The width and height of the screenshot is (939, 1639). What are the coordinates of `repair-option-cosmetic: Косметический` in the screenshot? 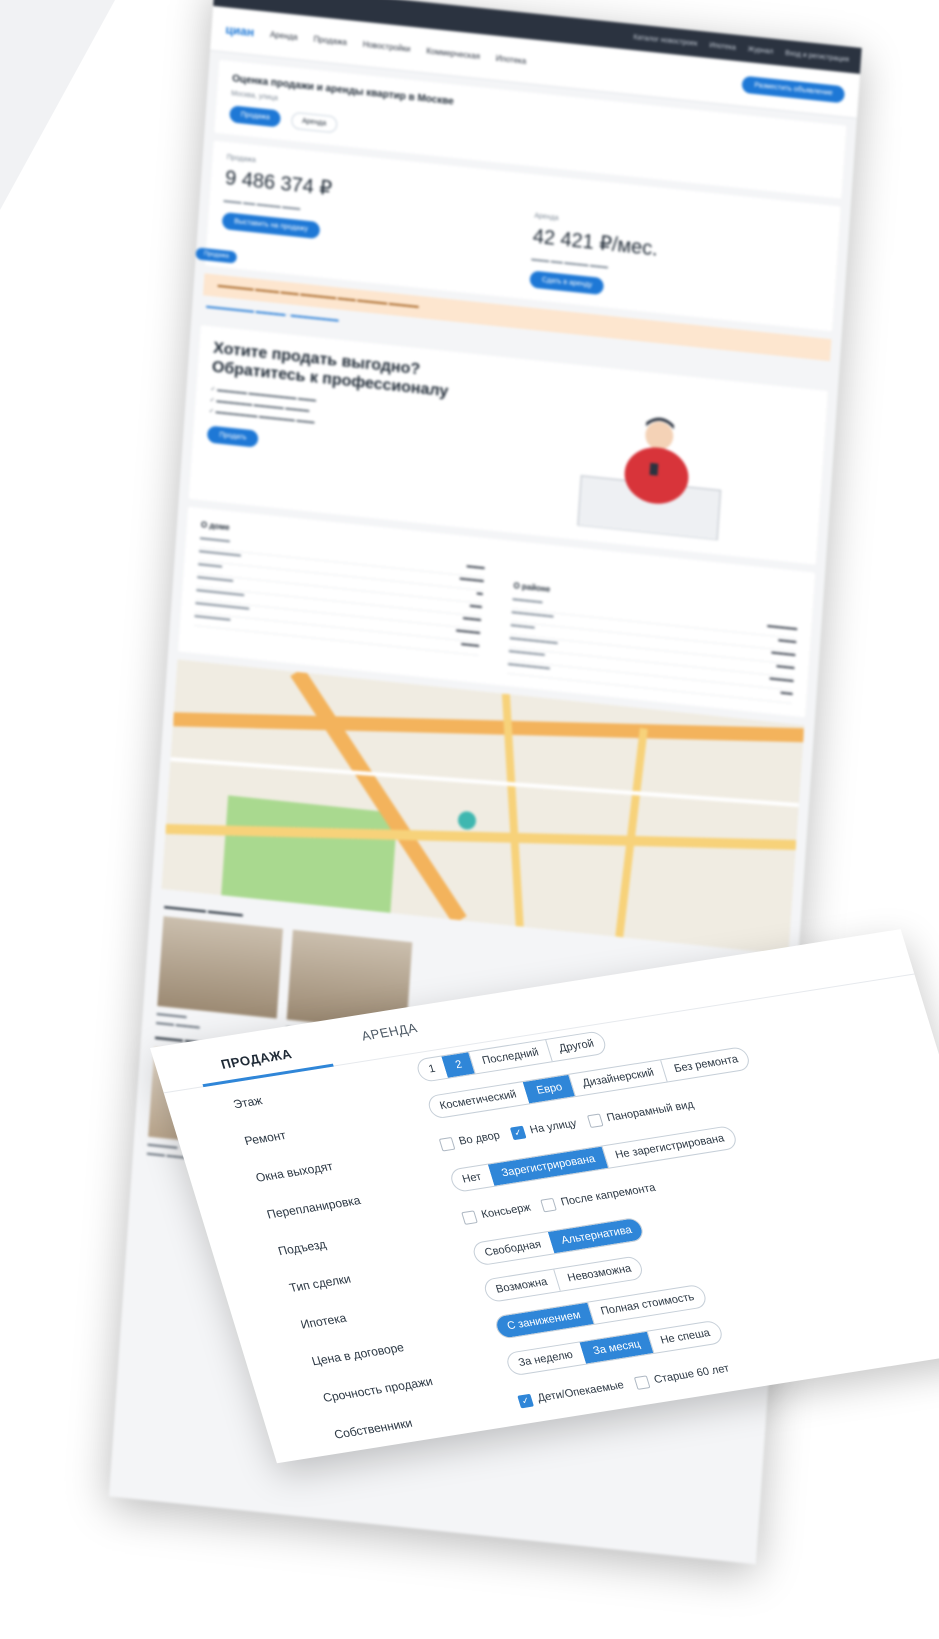 It's located at (478, 1100).